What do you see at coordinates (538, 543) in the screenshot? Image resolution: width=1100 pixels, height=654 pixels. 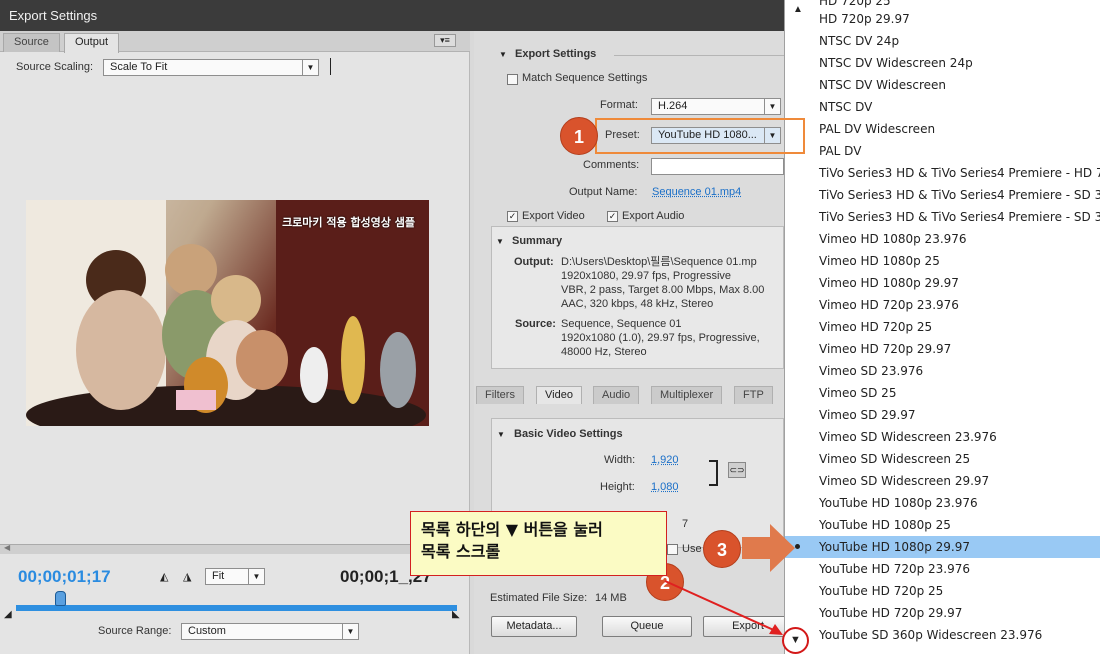 I see `instruction-callout: 목록 하단의 ▼ 버튼을 눌러 목록 스크롤` at bounding box center [538, 543].